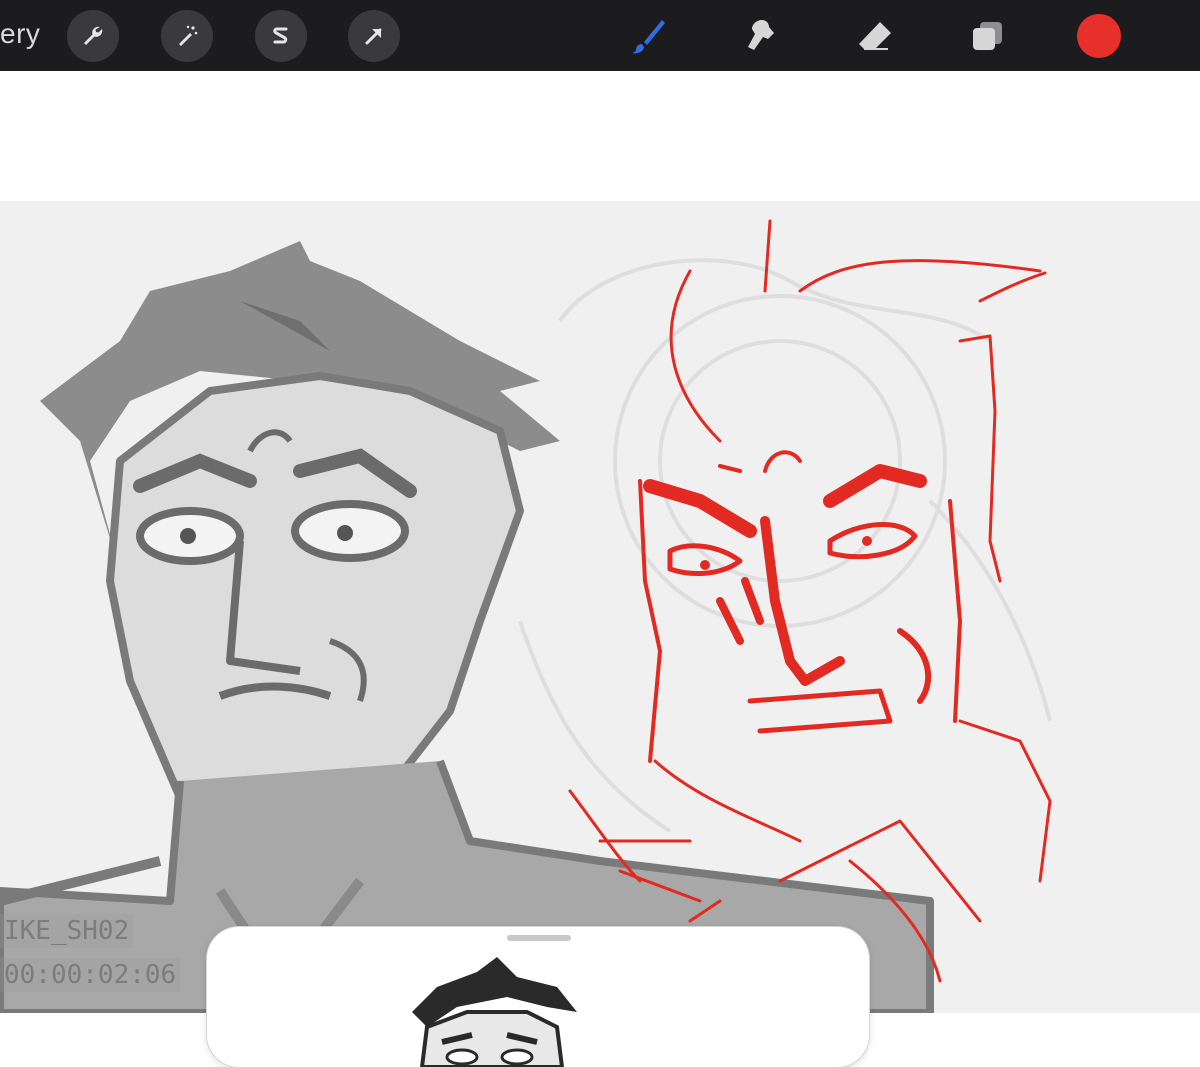  I want to click on eraser-icon, so click(875, 36).